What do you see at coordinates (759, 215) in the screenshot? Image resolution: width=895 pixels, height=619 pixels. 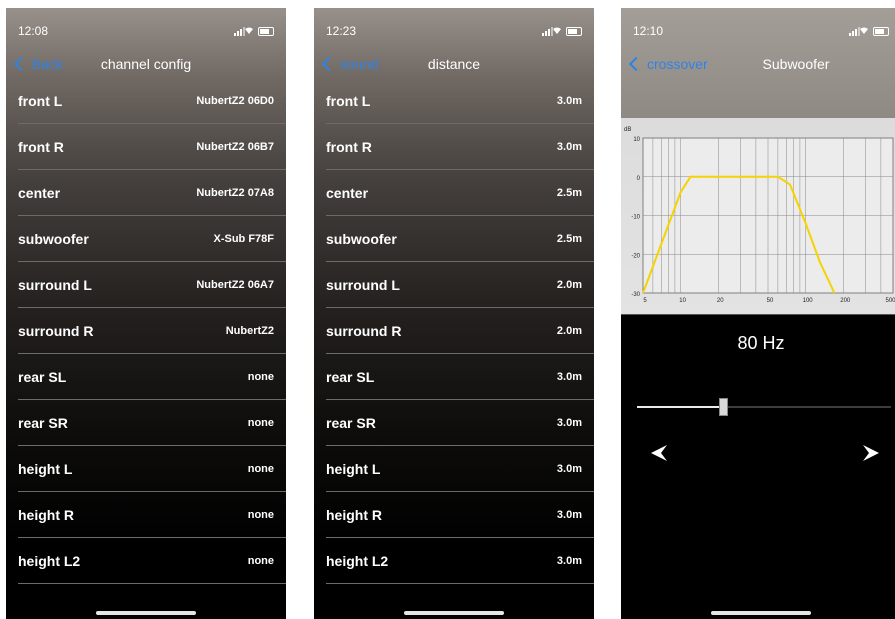 I see `crossover-response-chart: 100-10-20-30dB5102050100200500 Hz` at bounding box center [759, 215].